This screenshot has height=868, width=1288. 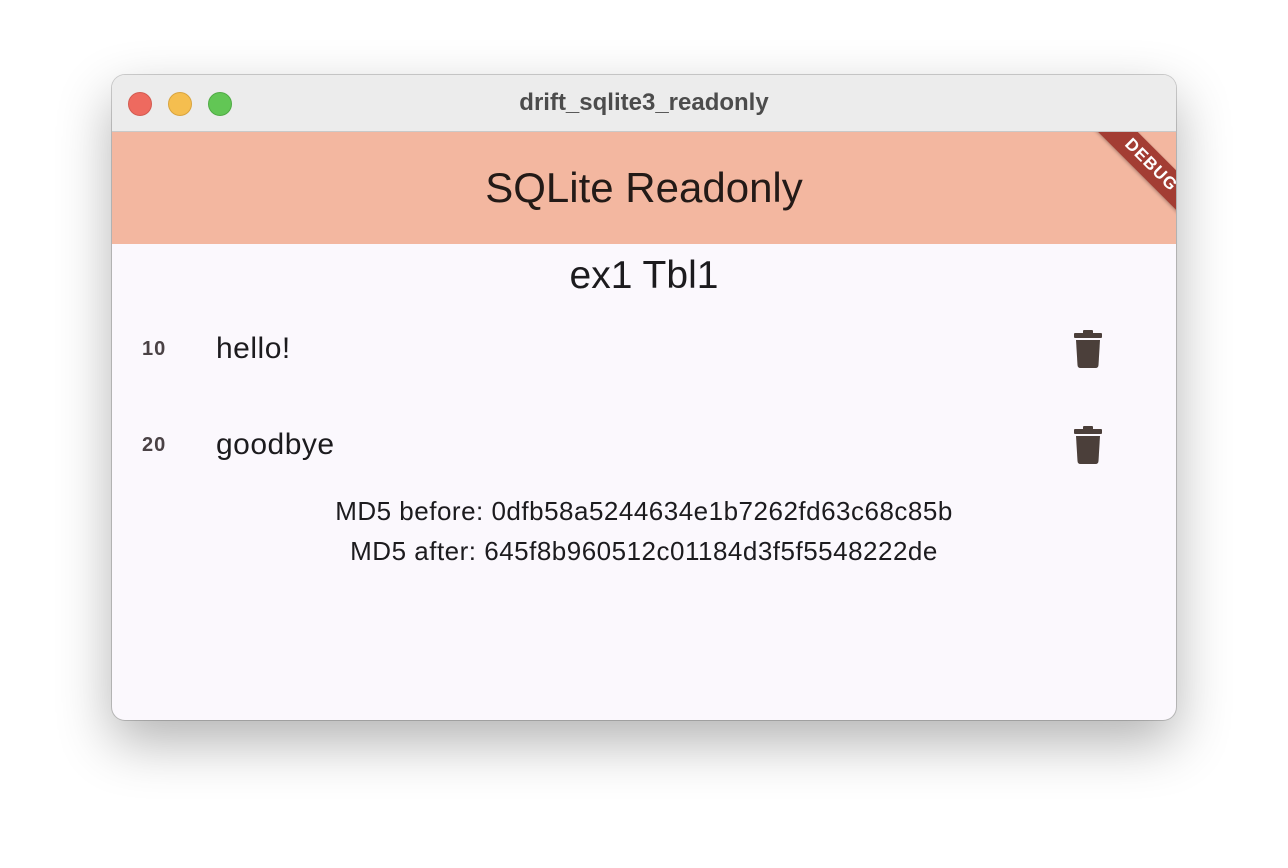 I want to click on section-title: ex1 Tbl1, so click(x=644, y=275).